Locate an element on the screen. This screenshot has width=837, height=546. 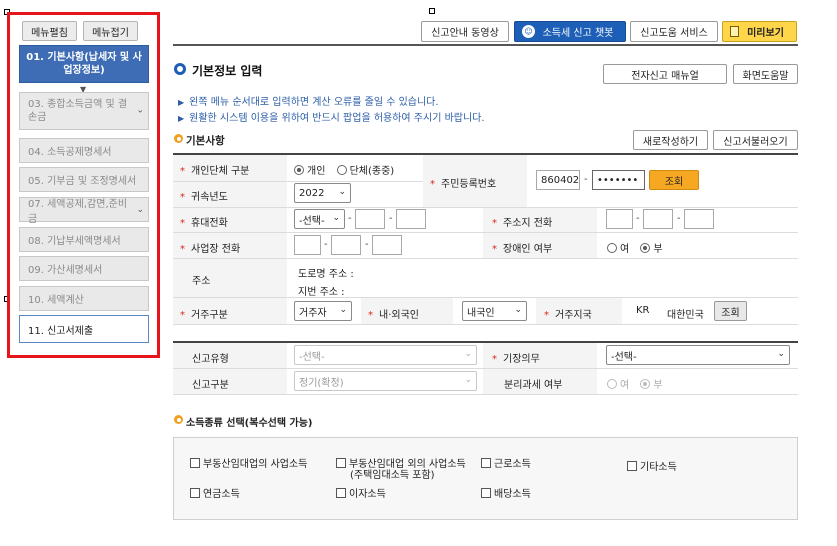
income-option-rental: 부동산임대업의 사업소득 is located at coordinates (248, 462).